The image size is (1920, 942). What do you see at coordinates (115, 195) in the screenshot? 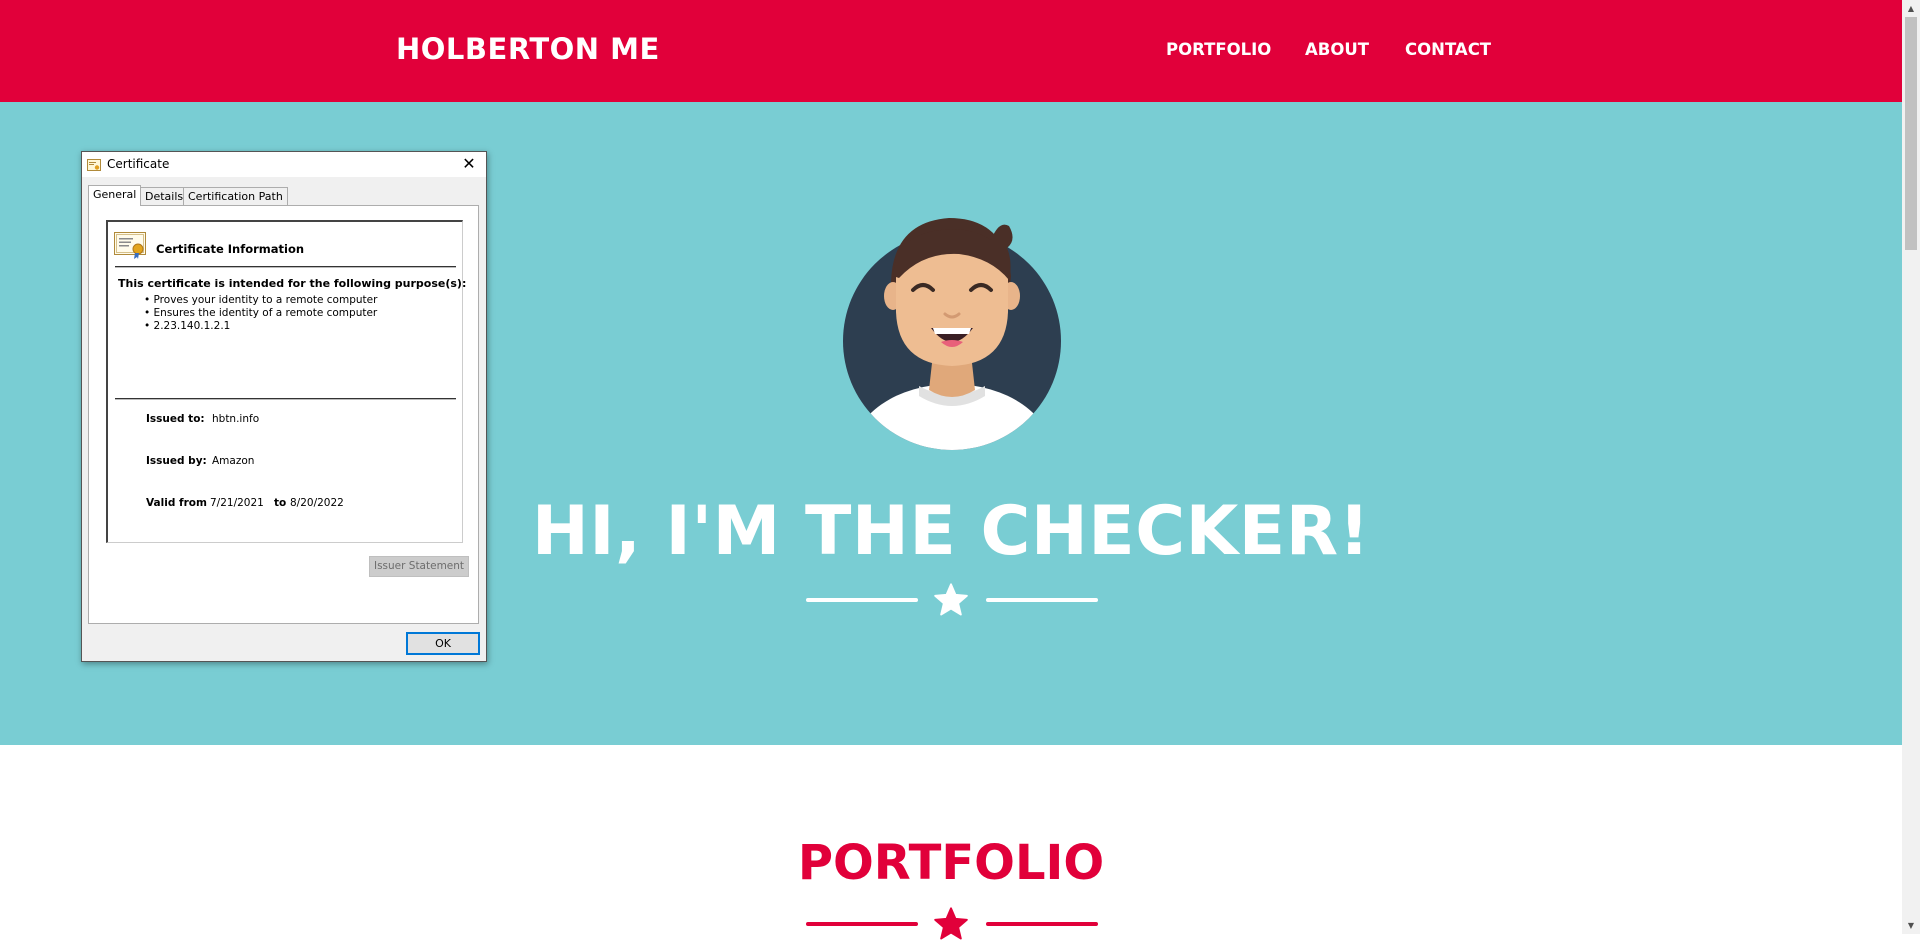
I see `tab-general: General` at bounding box center [115, 195].